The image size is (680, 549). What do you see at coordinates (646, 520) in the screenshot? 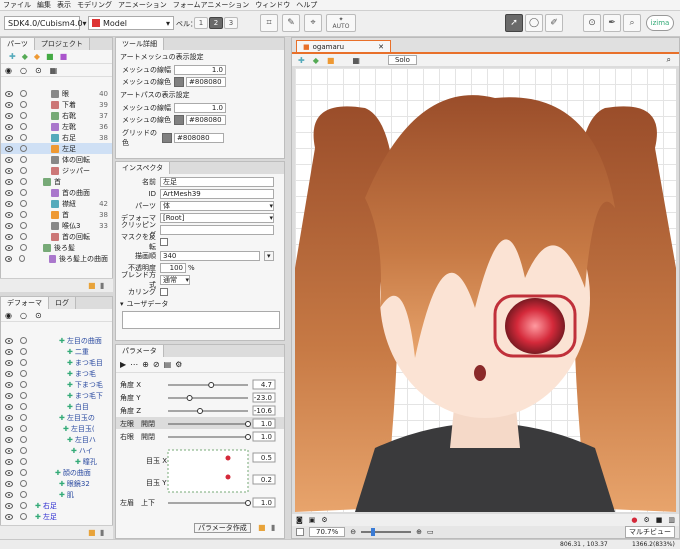
I see `gear-icon: ⚙` at bounding box center [646, 520].